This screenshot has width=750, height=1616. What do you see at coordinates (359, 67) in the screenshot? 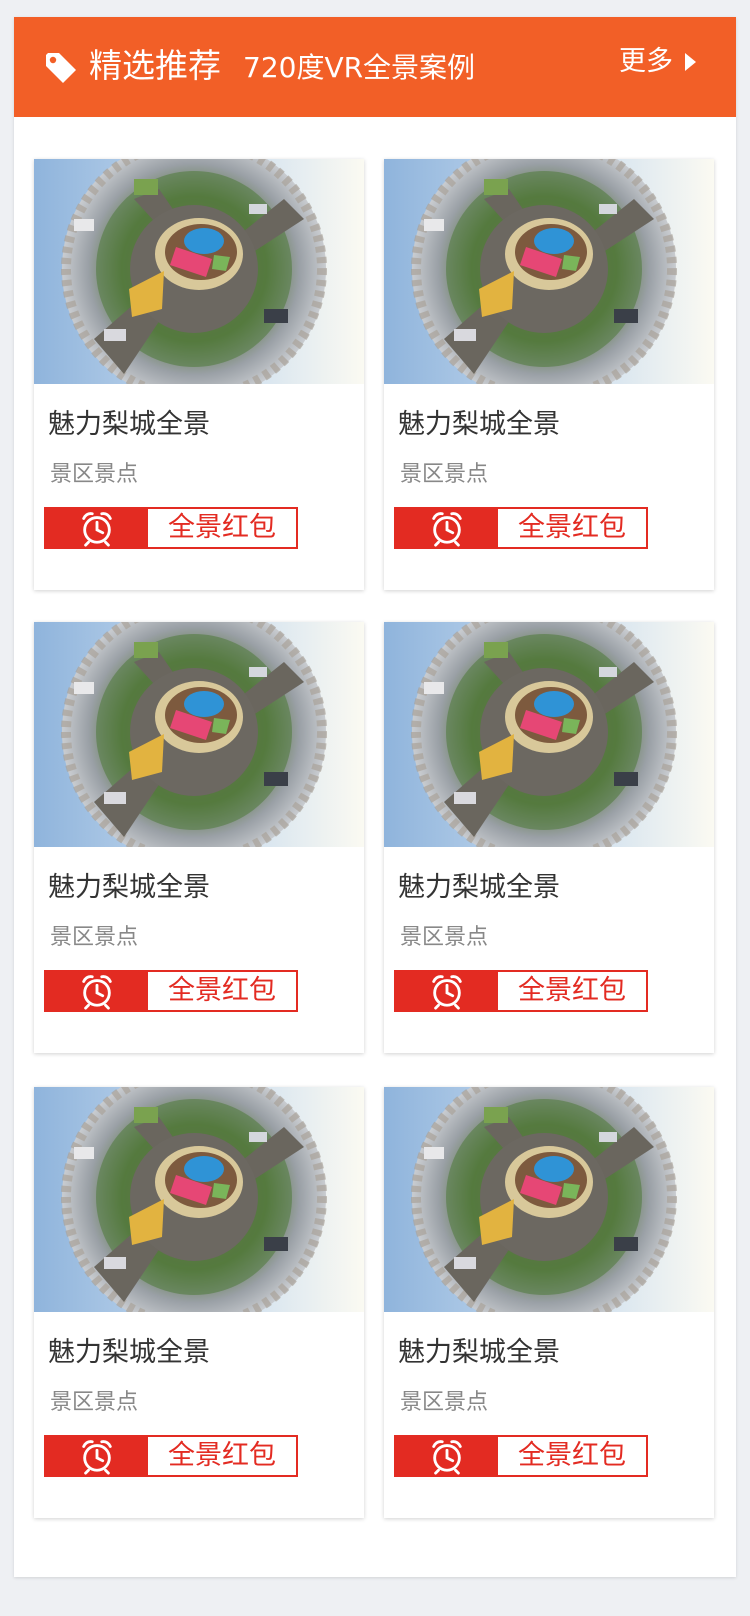
I see `section-subtitle: 720度VR全景案例` at bounding box center [359, 67].